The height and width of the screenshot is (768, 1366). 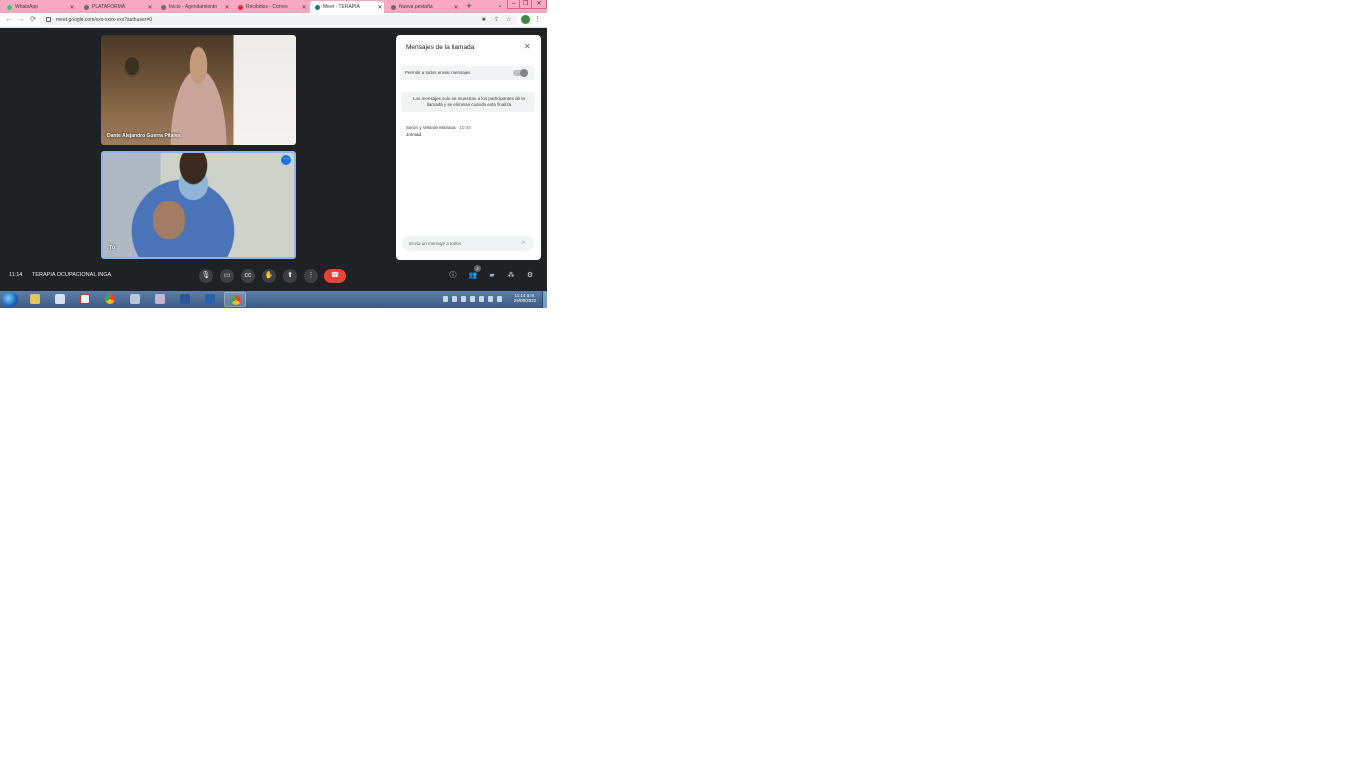 I want to click on system-tray, so click(x=474, y=299).